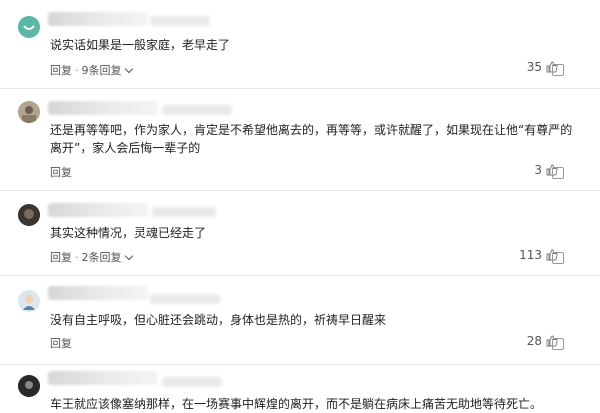 This screenshot has width=600, height=413. I want to click on view-replies-button: 2条回复, so click(102, 257).